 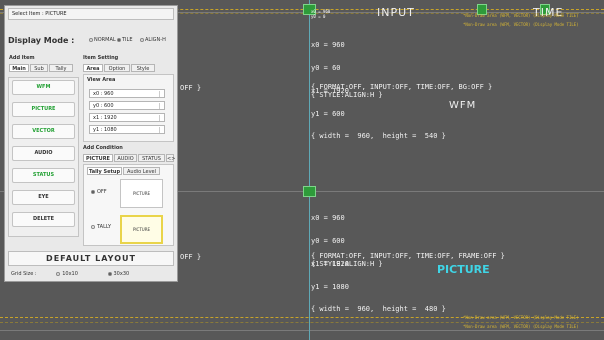 I want to click on wfm-y0: y0 = 60, so click(x=326, y=67).